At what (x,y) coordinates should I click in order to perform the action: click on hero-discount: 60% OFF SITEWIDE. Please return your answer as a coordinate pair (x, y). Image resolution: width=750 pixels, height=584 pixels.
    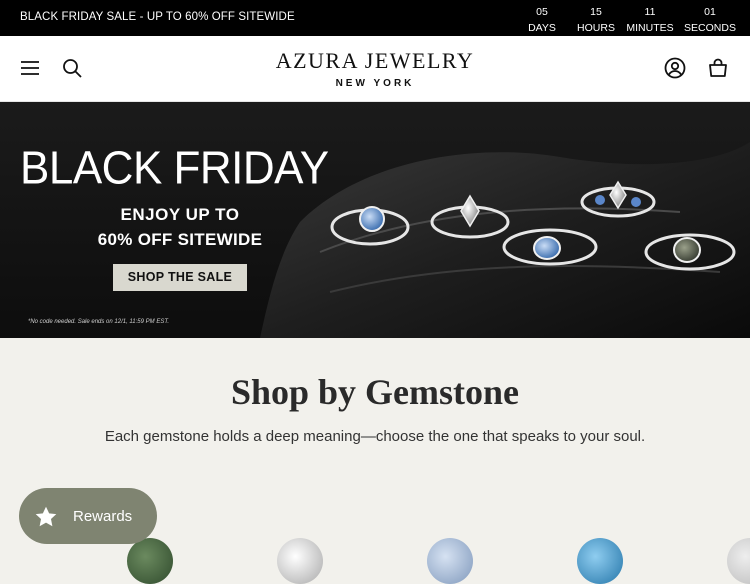
    Looking at the image, I should click on (180, 240).